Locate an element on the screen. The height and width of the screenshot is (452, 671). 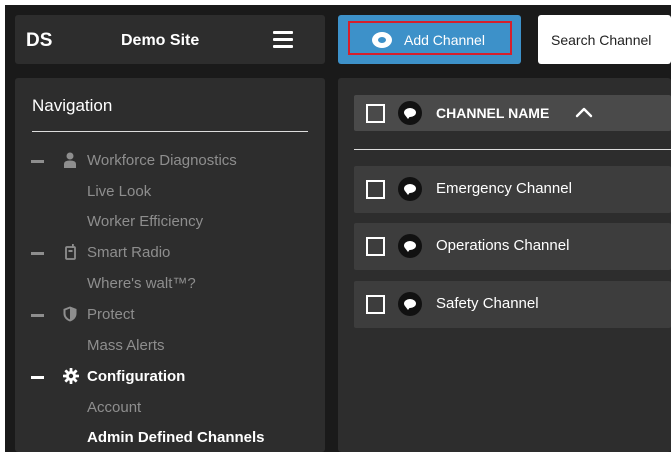
channel-name: Operations Channel is located at coordinates (503, 245).